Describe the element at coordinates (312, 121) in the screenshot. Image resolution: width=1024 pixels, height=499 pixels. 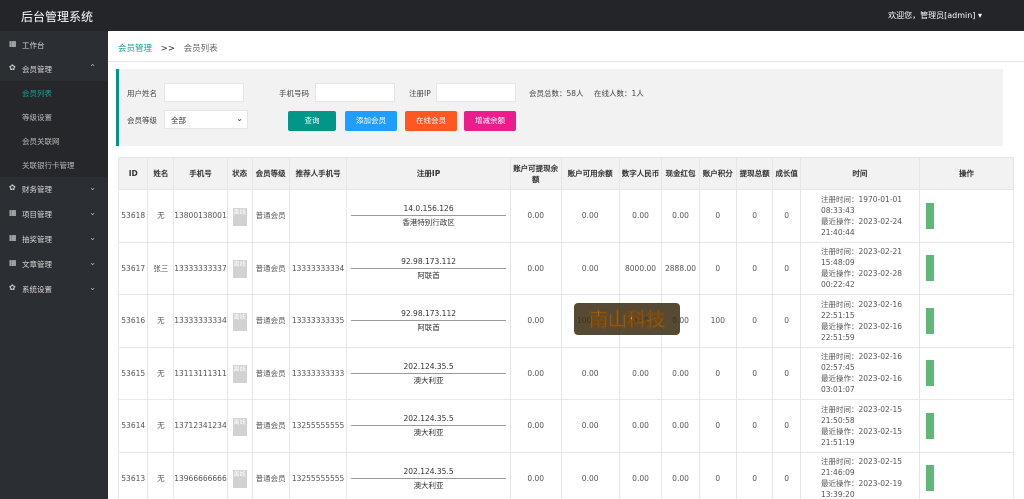
I see `query-button: 查询` at that location.